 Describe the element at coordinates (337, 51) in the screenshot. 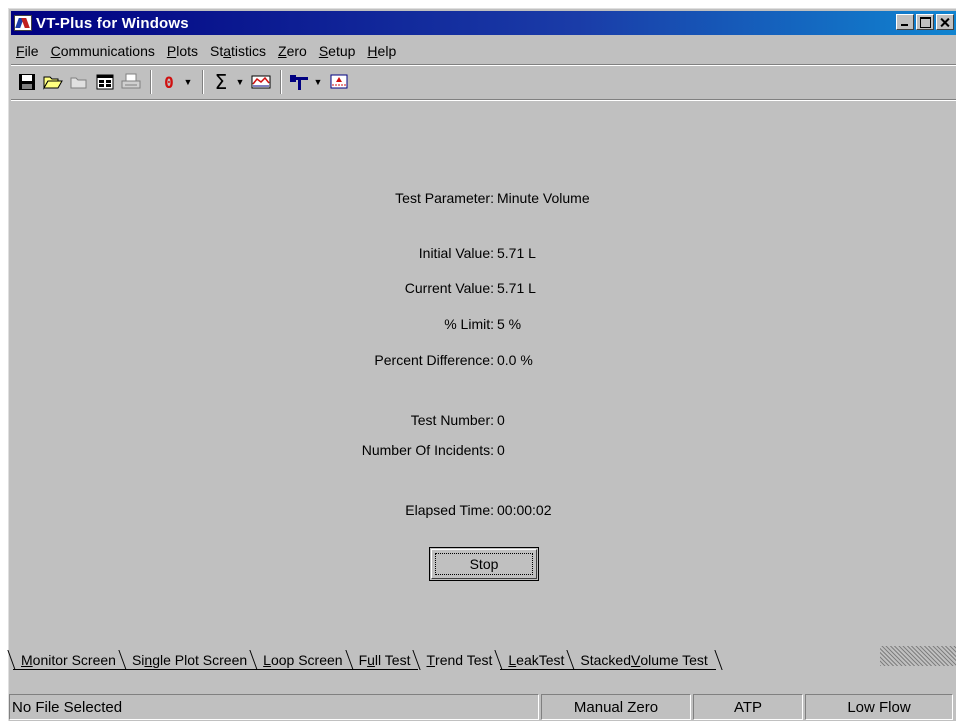

I see `menu-setup: Setup` at that location.